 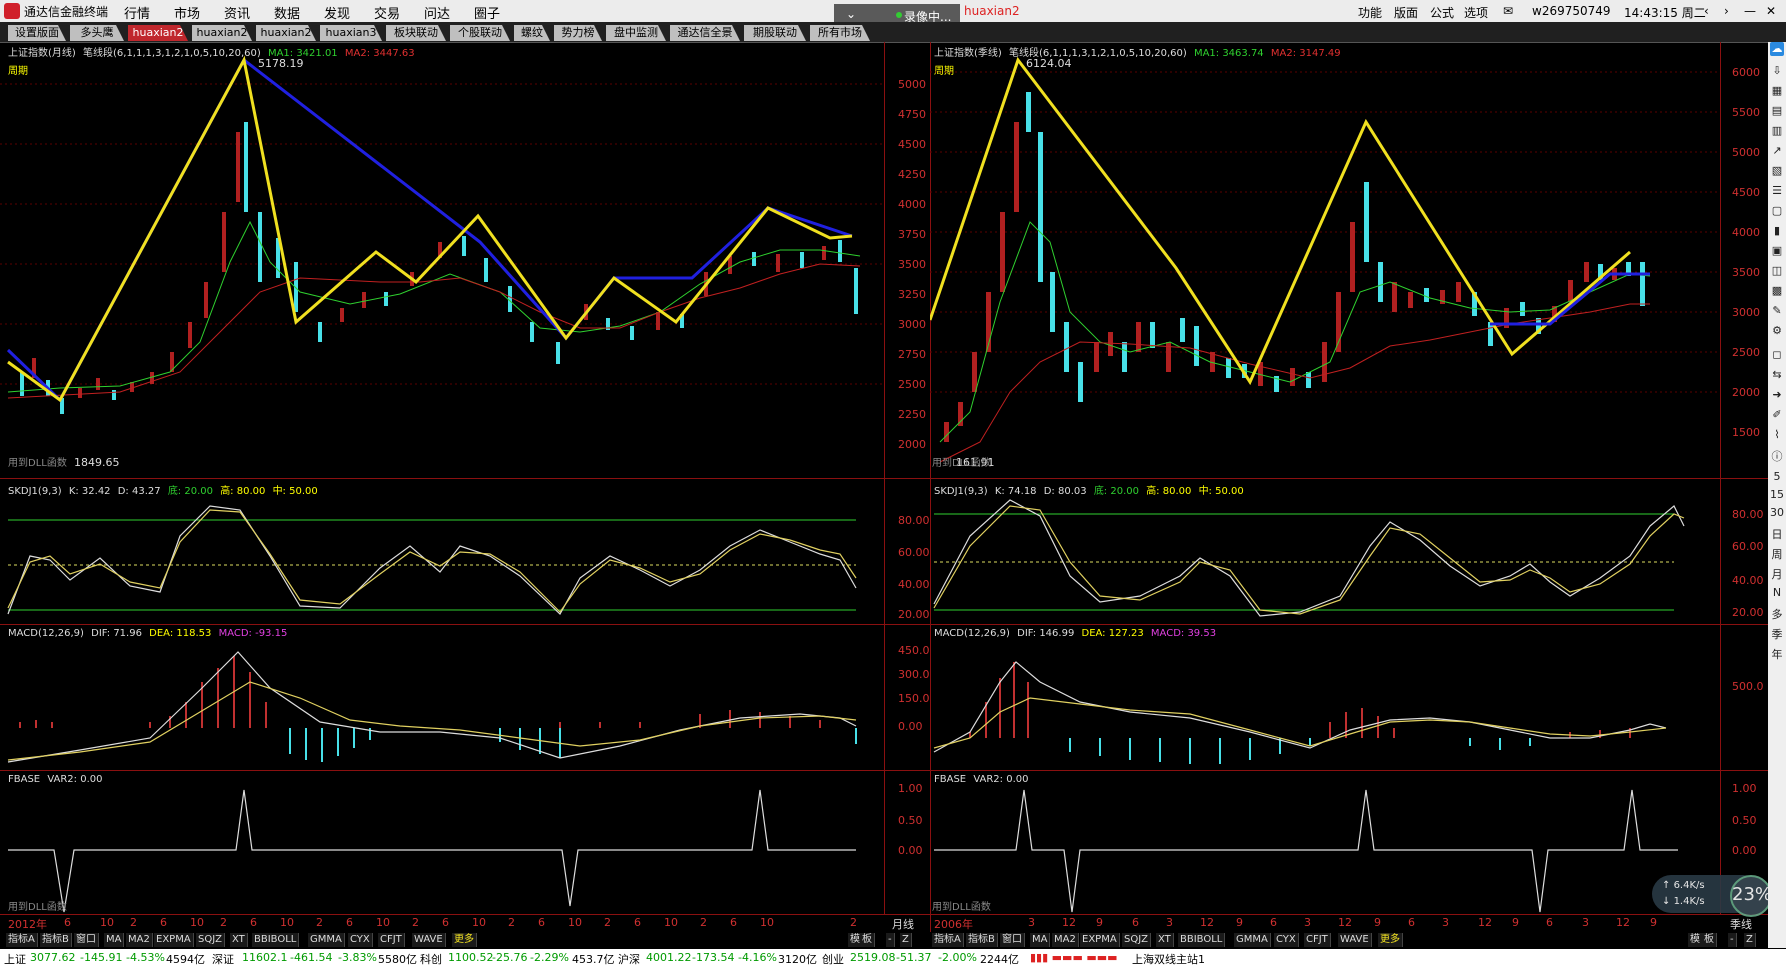 I want to click on trend-icon: ↗, so click(x=1777, y=151).